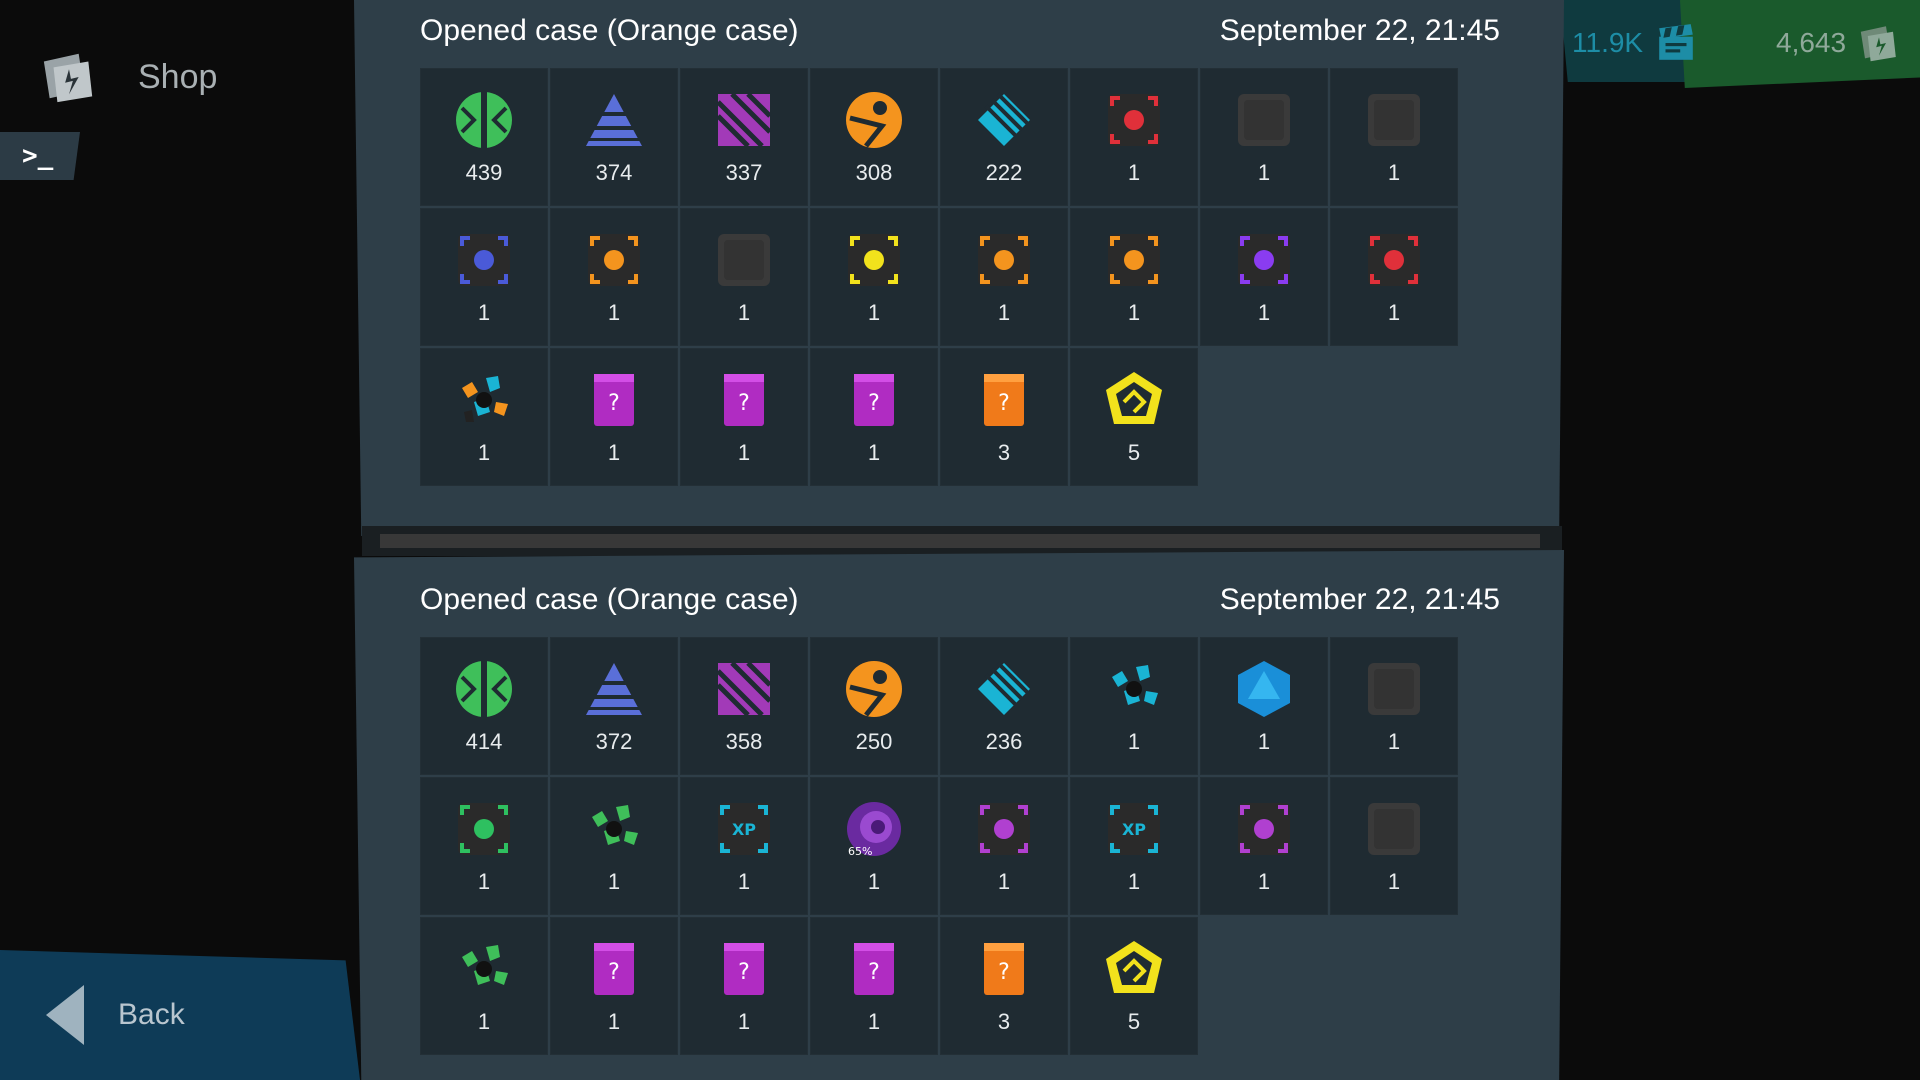 The width and height of the screenshot is (1920, 1080). What do you see at coordinates (485, 965) in the screenshot?
I see `green-crystals-icon` at bounding box center [485, 965].